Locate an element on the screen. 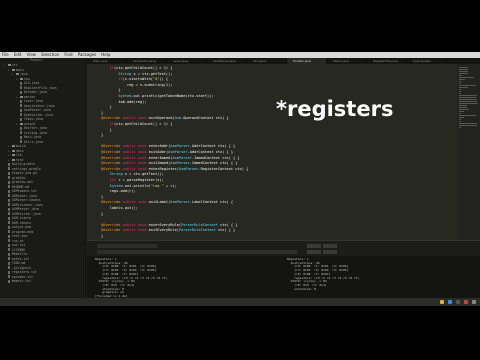 This screenshot has width=480, height=360. find-panel is located at coordinates (283, 248).